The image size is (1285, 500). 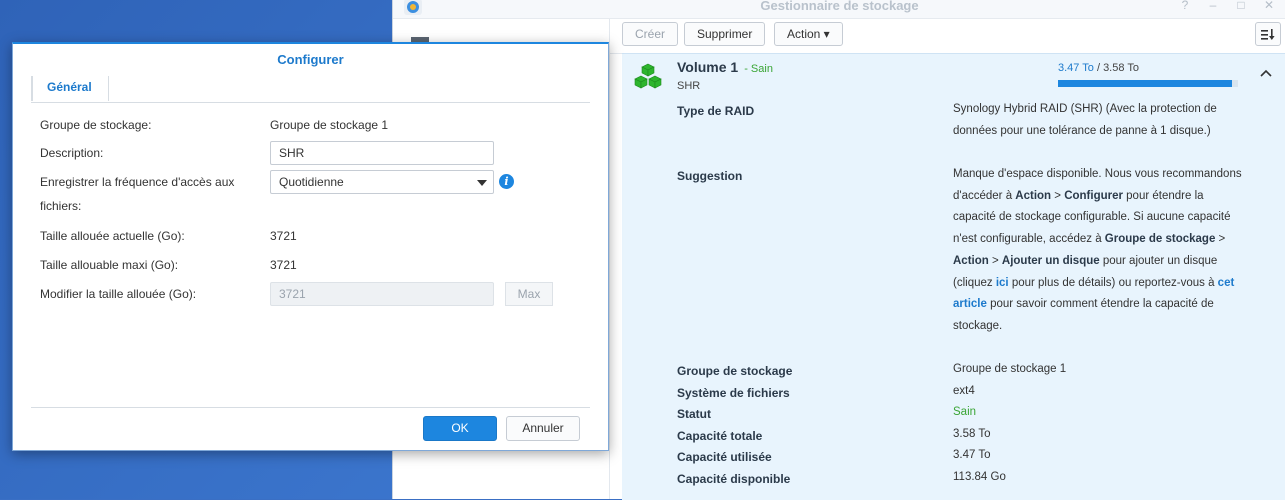 What do you see at coordinates (758, 69) in the screenshot?
I see `volume-status-badge: - Sain` at bounding box center [758, 69].